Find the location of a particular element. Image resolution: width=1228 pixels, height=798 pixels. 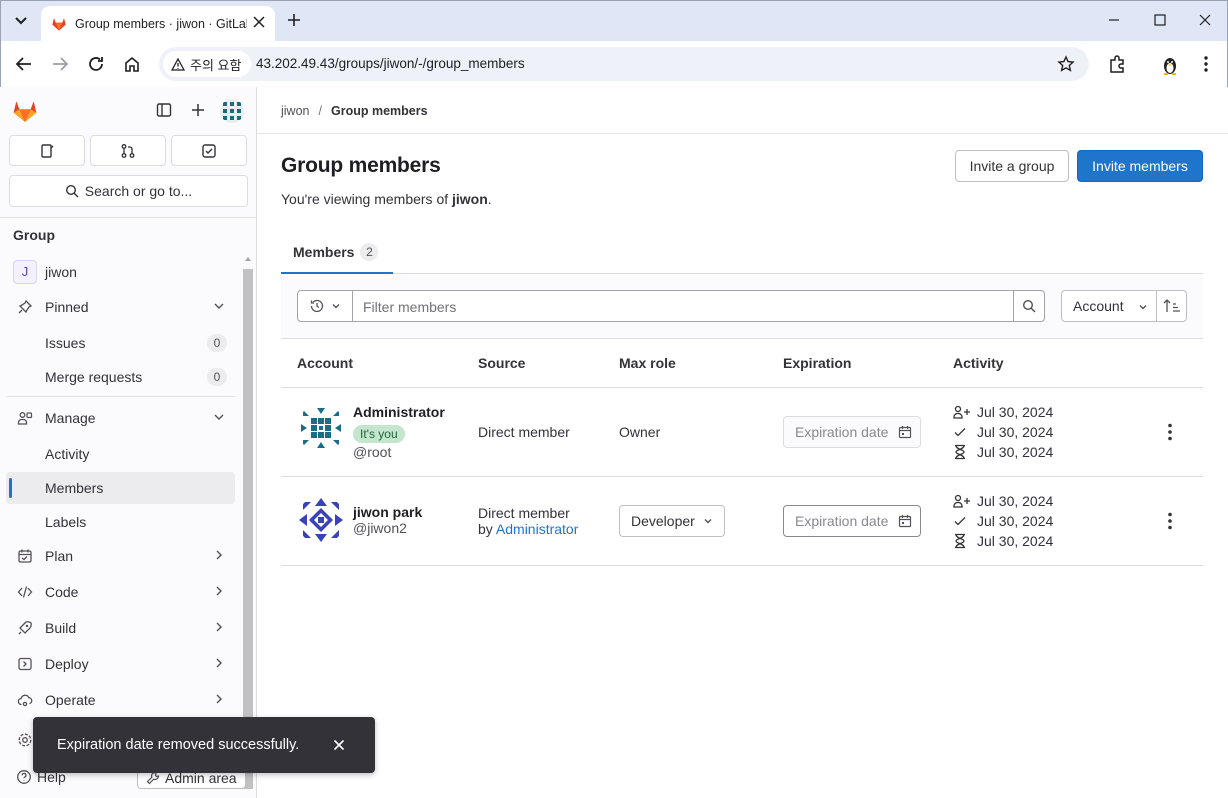

subtitle-suffix: . is located at coordinates (489, 199).